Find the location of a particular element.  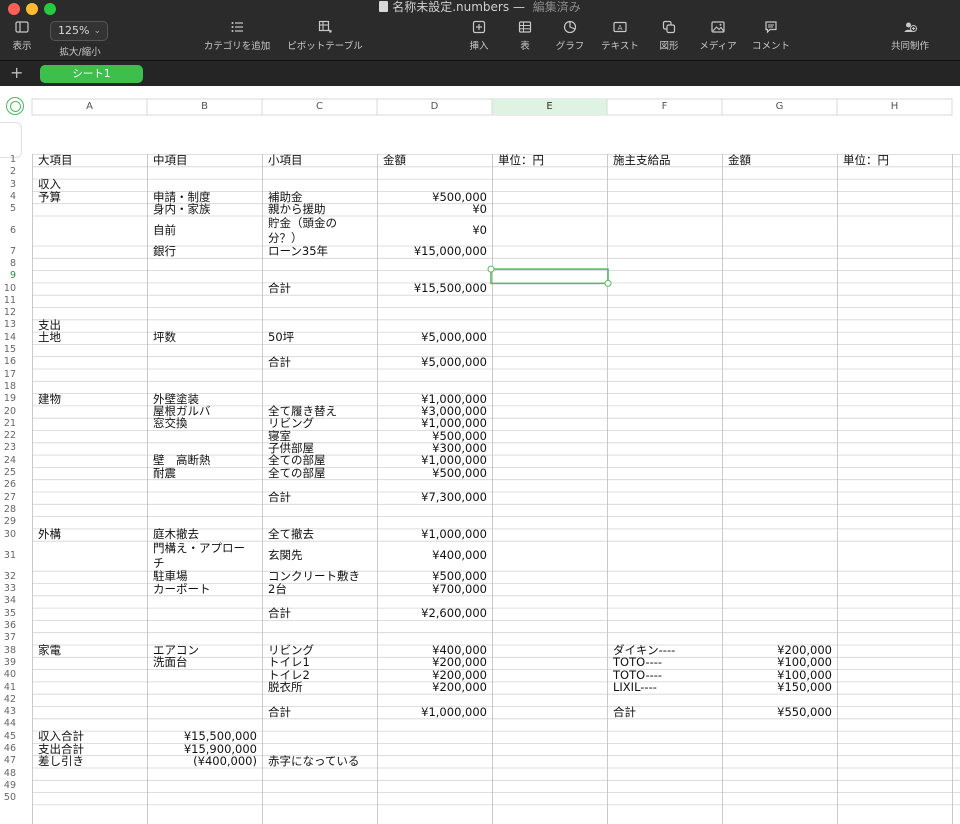

row-number: 41 is located at coordinates (8, 688).